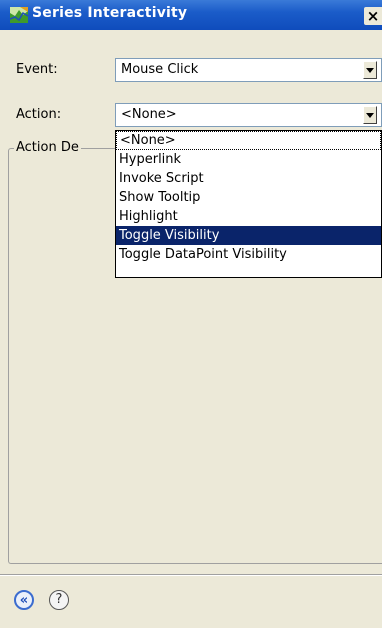 This screenshot has width=382, height=628. Describe the element at coordinates (248, 140) in the screenshot. I see `dropdown-option-none: <None>` at that location.